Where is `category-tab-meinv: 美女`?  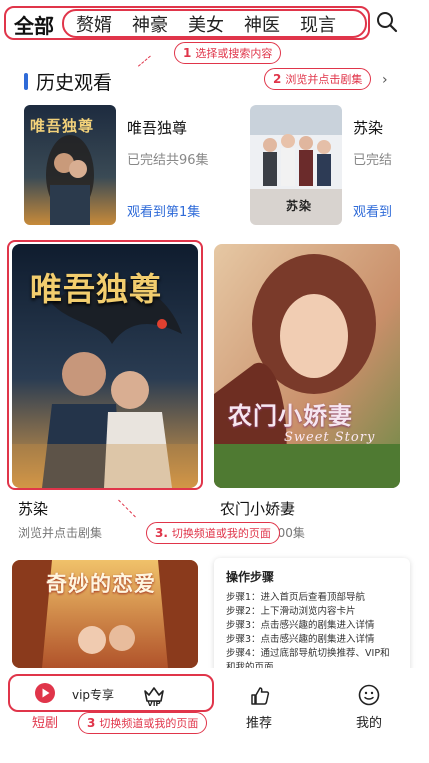 category-tab-meinv: 美女 is located at coordinates (206, 24).